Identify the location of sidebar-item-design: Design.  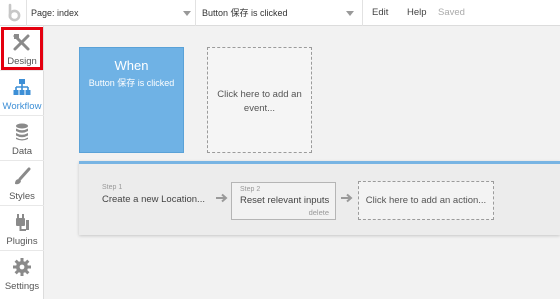
(22, 48).